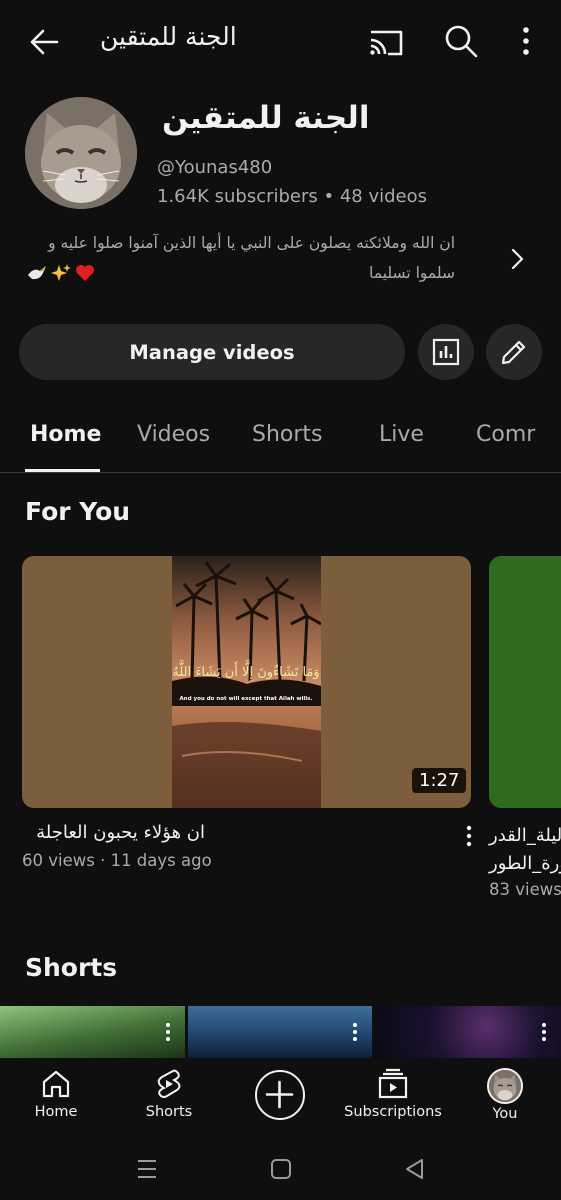  I want to click on you-avatar, so click(505, 1086).